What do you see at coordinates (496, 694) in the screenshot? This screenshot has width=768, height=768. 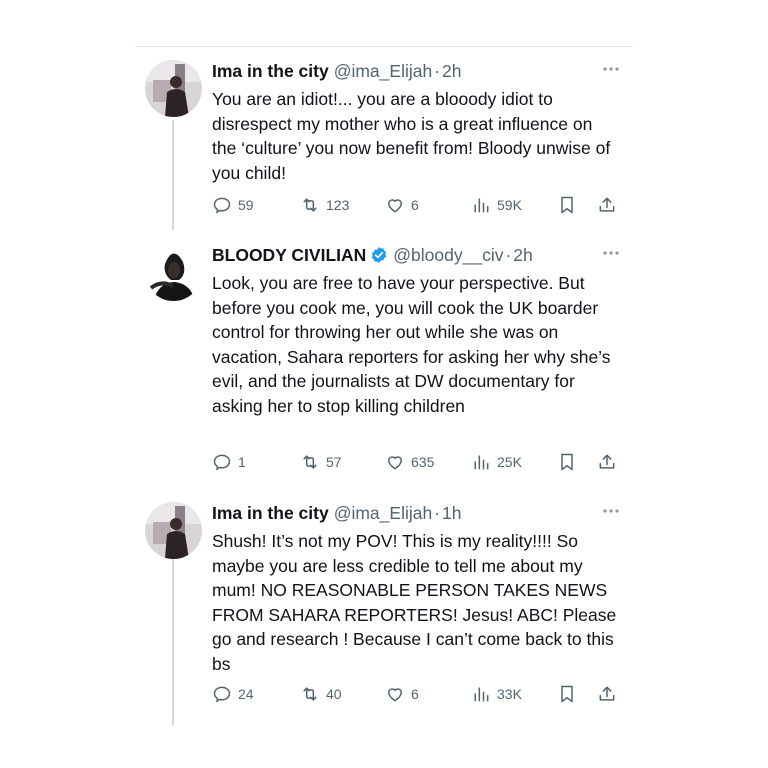 I see `views-button: 33K` at bounding box center [496, 694].